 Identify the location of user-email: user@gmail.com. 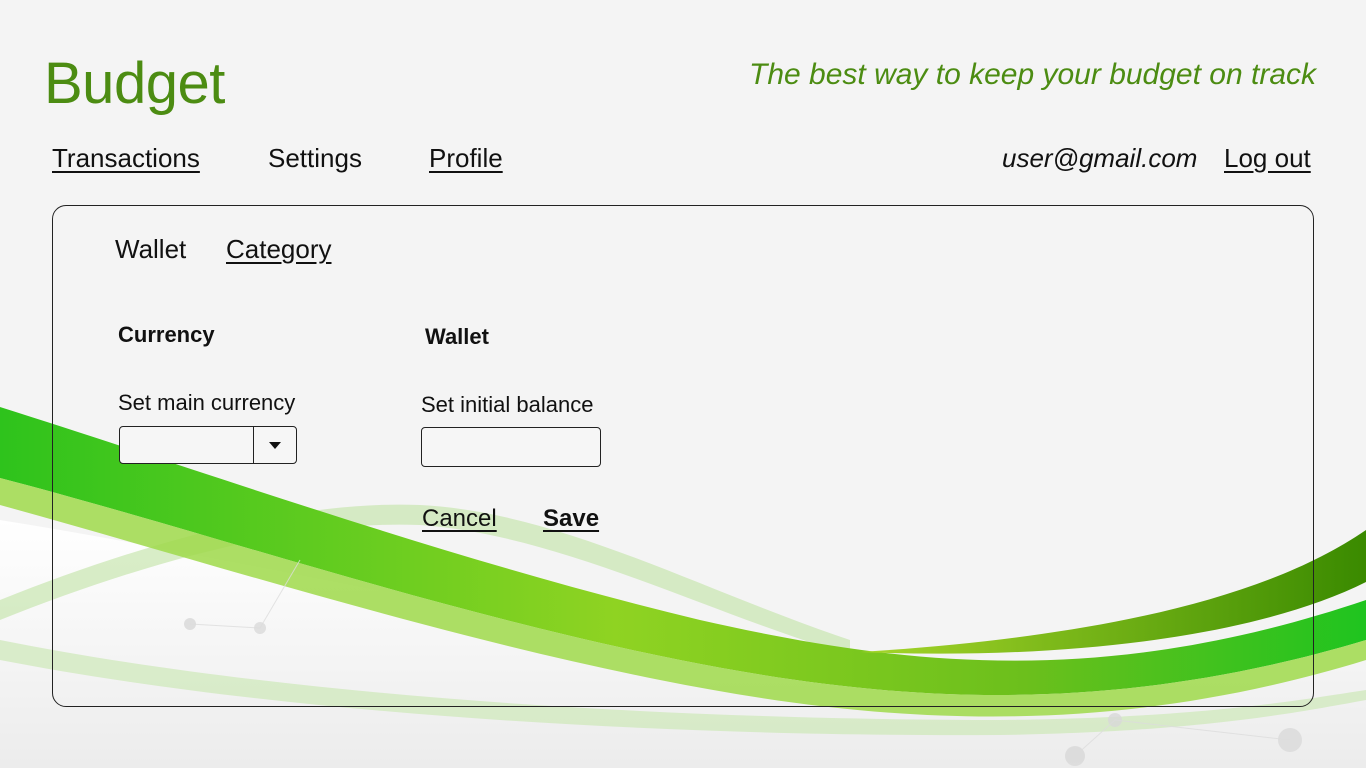
(1100, 158).